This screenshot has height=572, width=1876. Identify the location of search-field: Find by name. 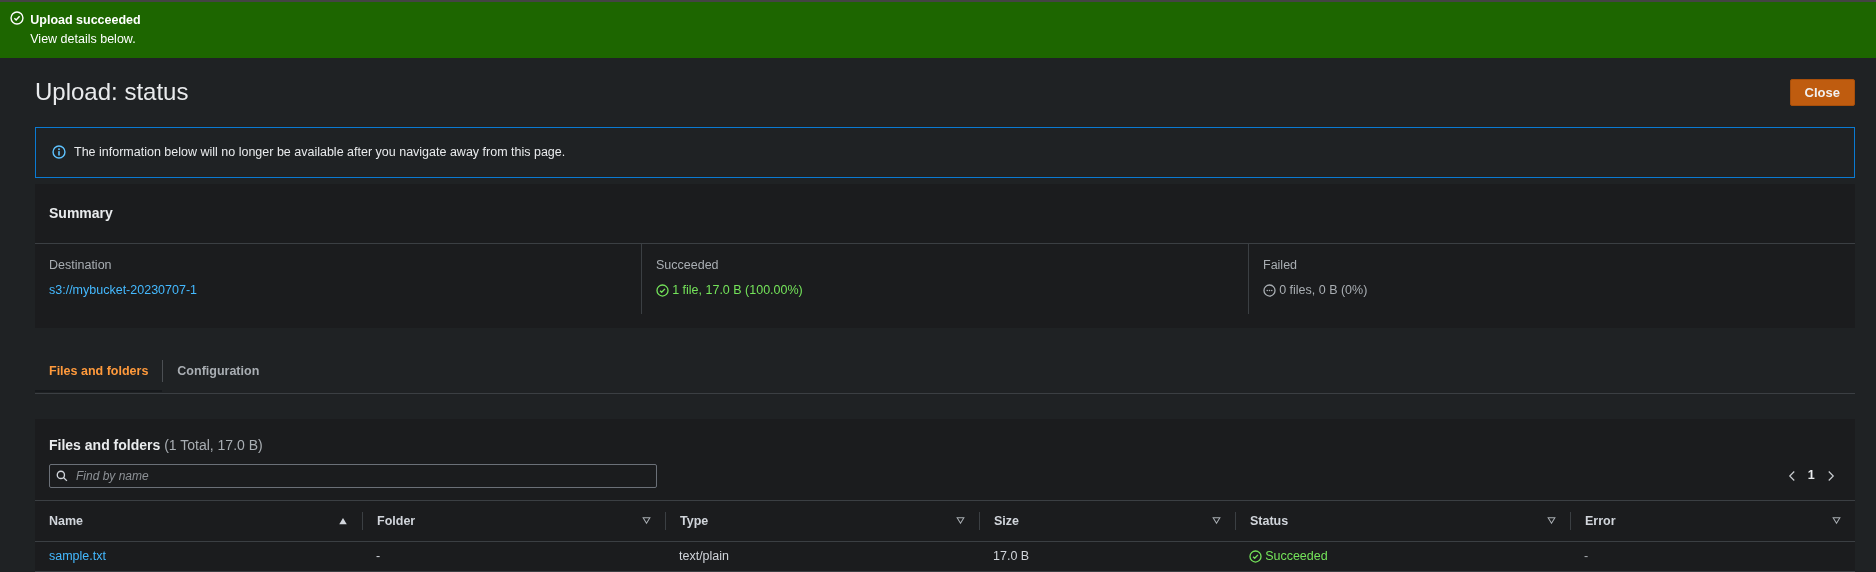
(353, 475).